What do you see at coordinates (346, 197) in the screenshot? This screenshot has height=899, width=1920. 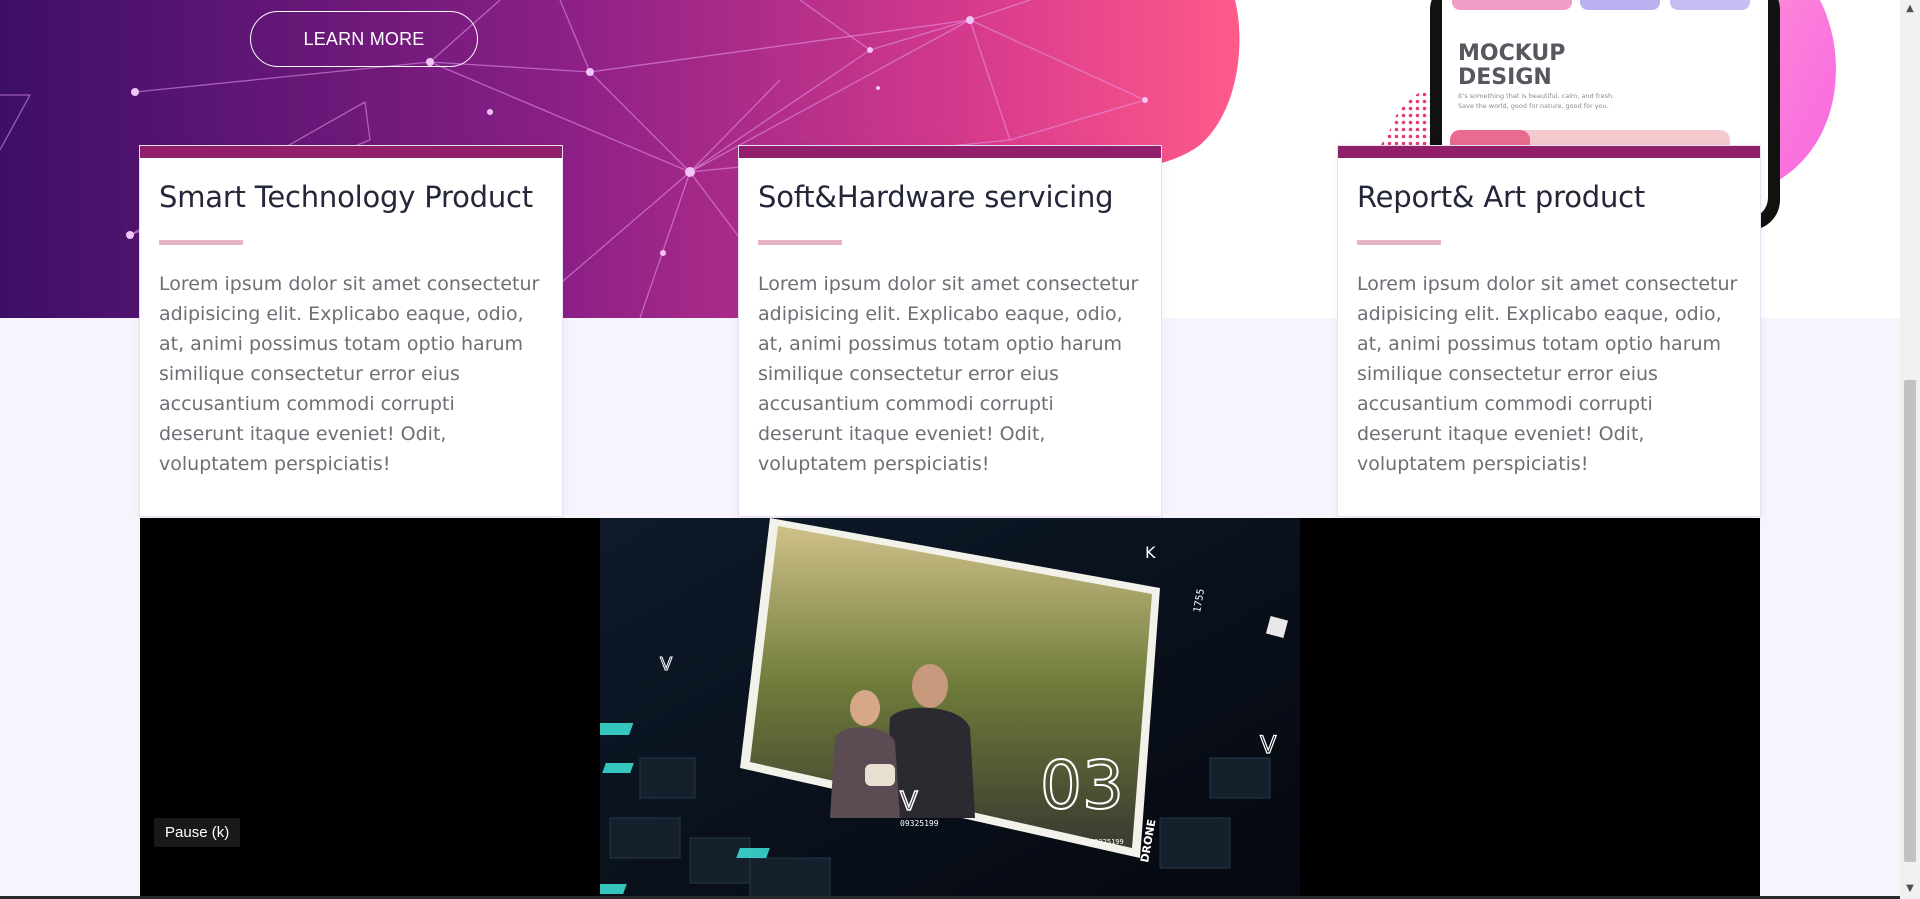 I see `card-title: Smart Technology Product` at bounding box center [346, 197].